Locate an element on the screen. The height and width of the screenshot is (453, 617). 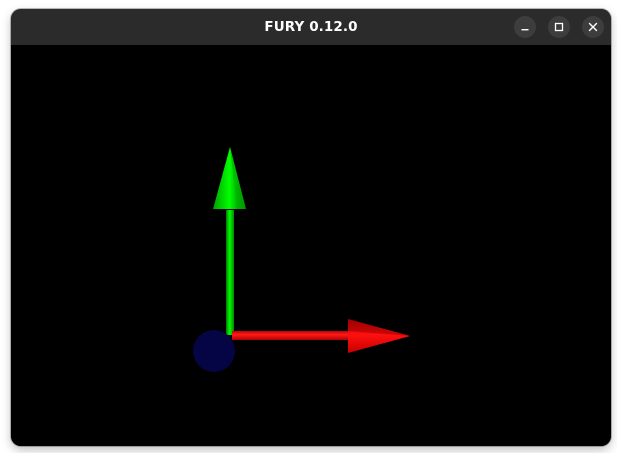
close-icon is located at coordinates (593, 27).